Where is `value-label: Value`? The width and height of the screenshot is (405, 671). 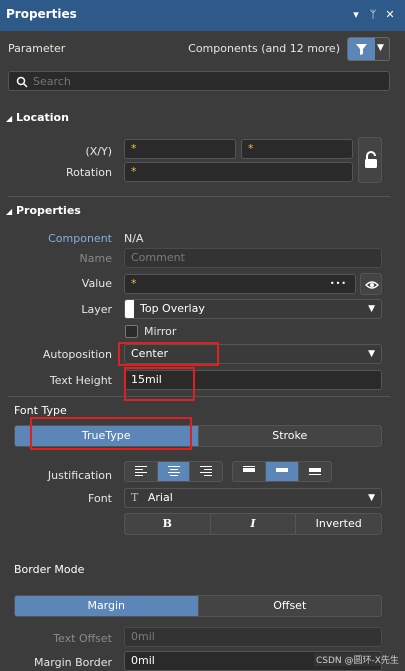 value-label: Value is located at coordinates (96, 283).